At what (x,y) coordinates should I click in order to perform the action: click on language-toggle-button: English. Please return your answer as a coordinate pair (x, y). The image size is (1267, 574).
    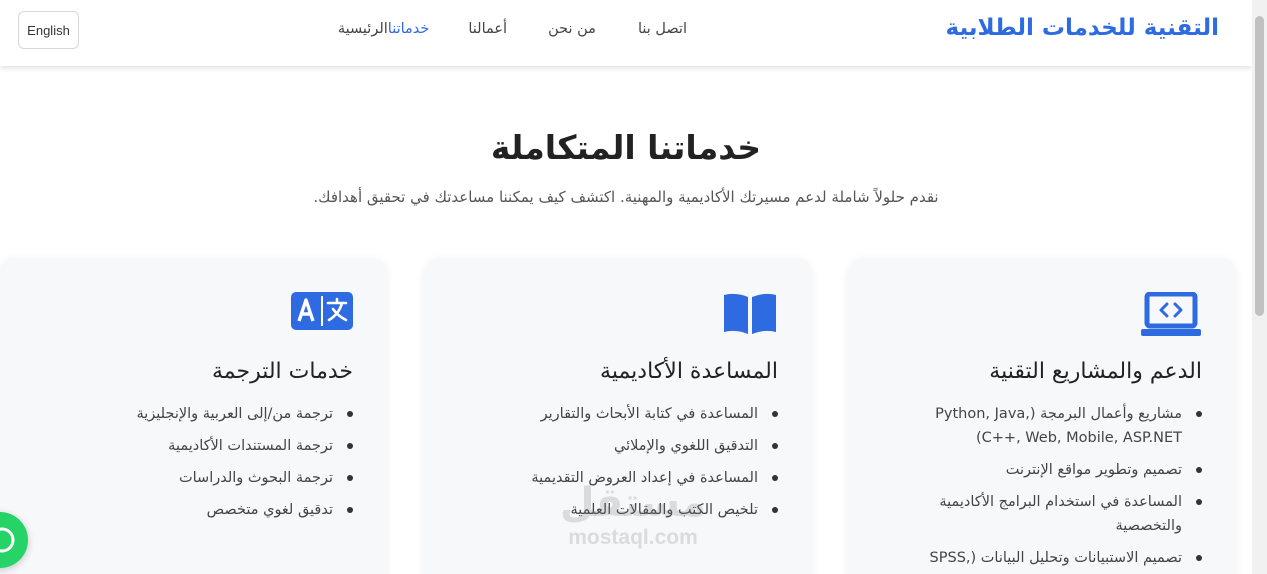
    Looking at the image, I should click on (48, 30).